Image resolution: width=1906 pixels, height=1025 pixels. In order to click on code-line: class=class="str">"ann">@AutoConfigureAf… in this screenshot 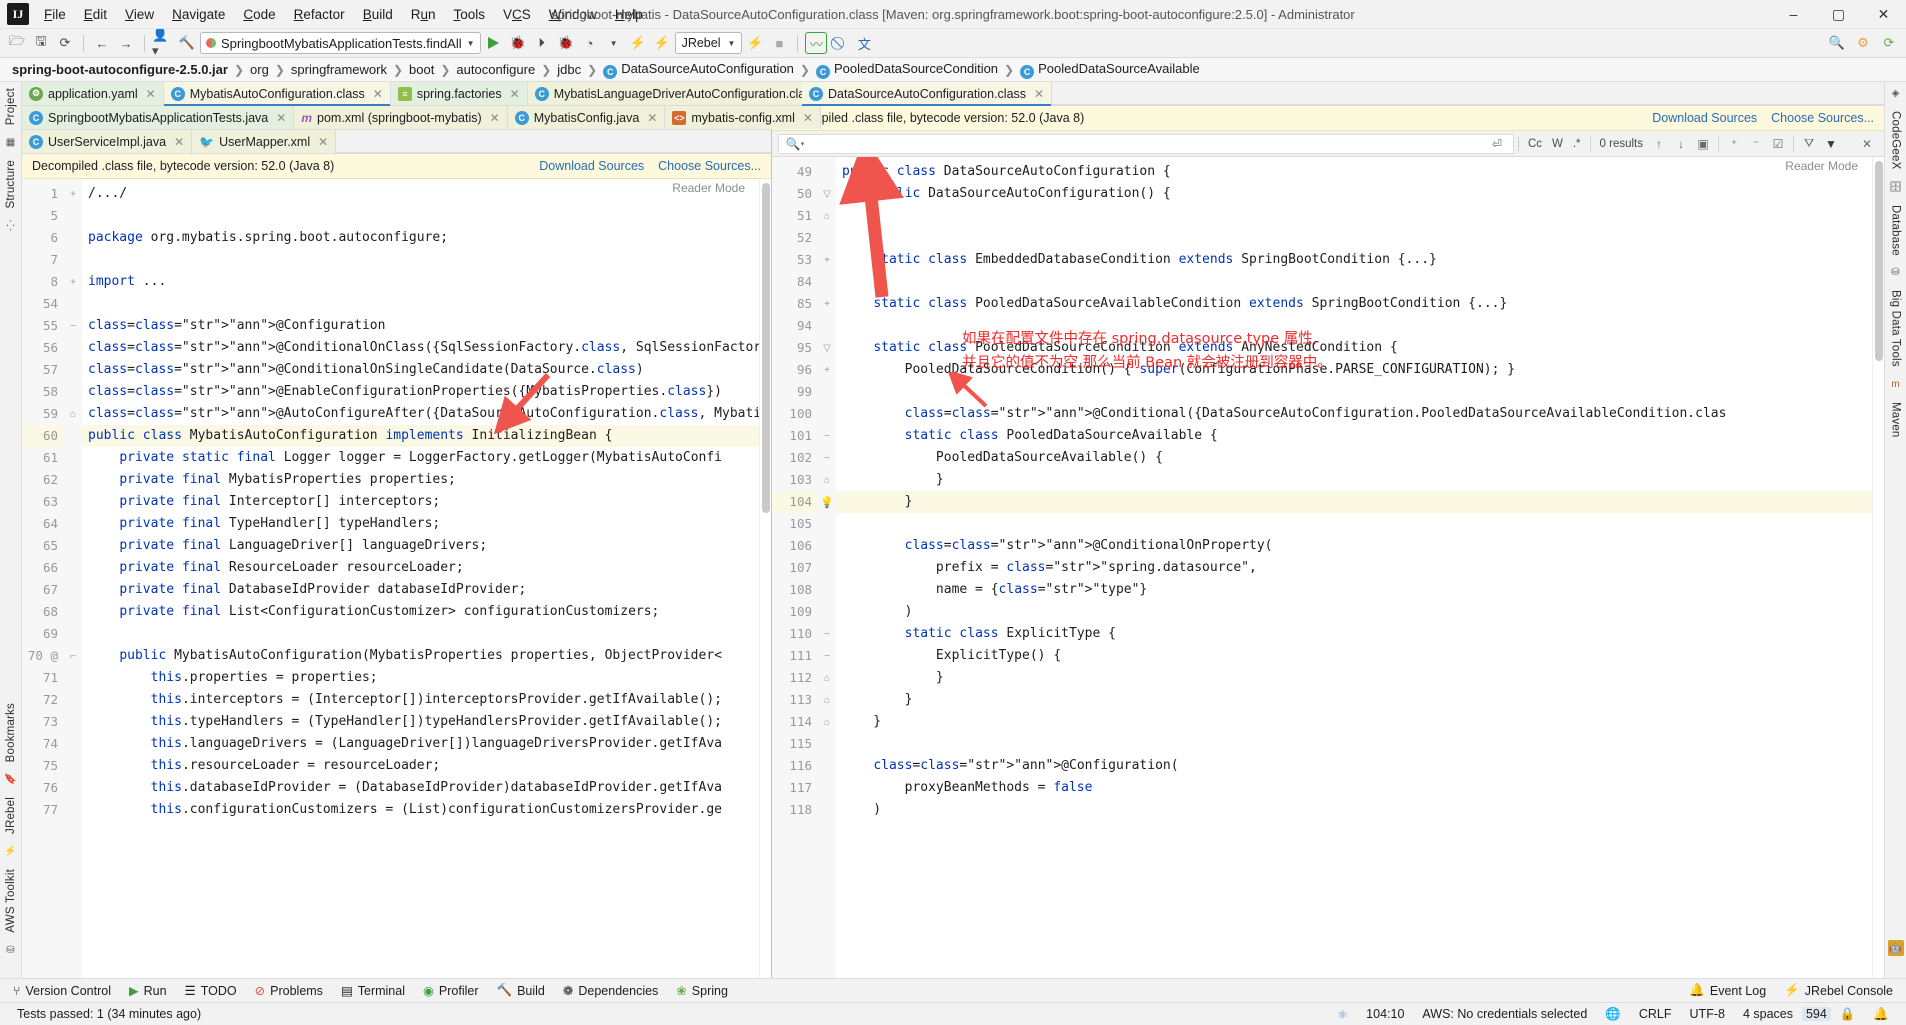, I will do `click(420, 414)`.